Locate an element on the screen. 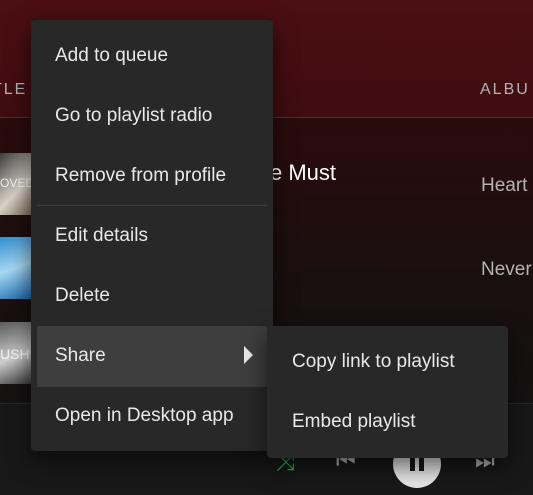 The image size is (533, 495). artwork-text-1: OVED is located at coordinates (17, 183).